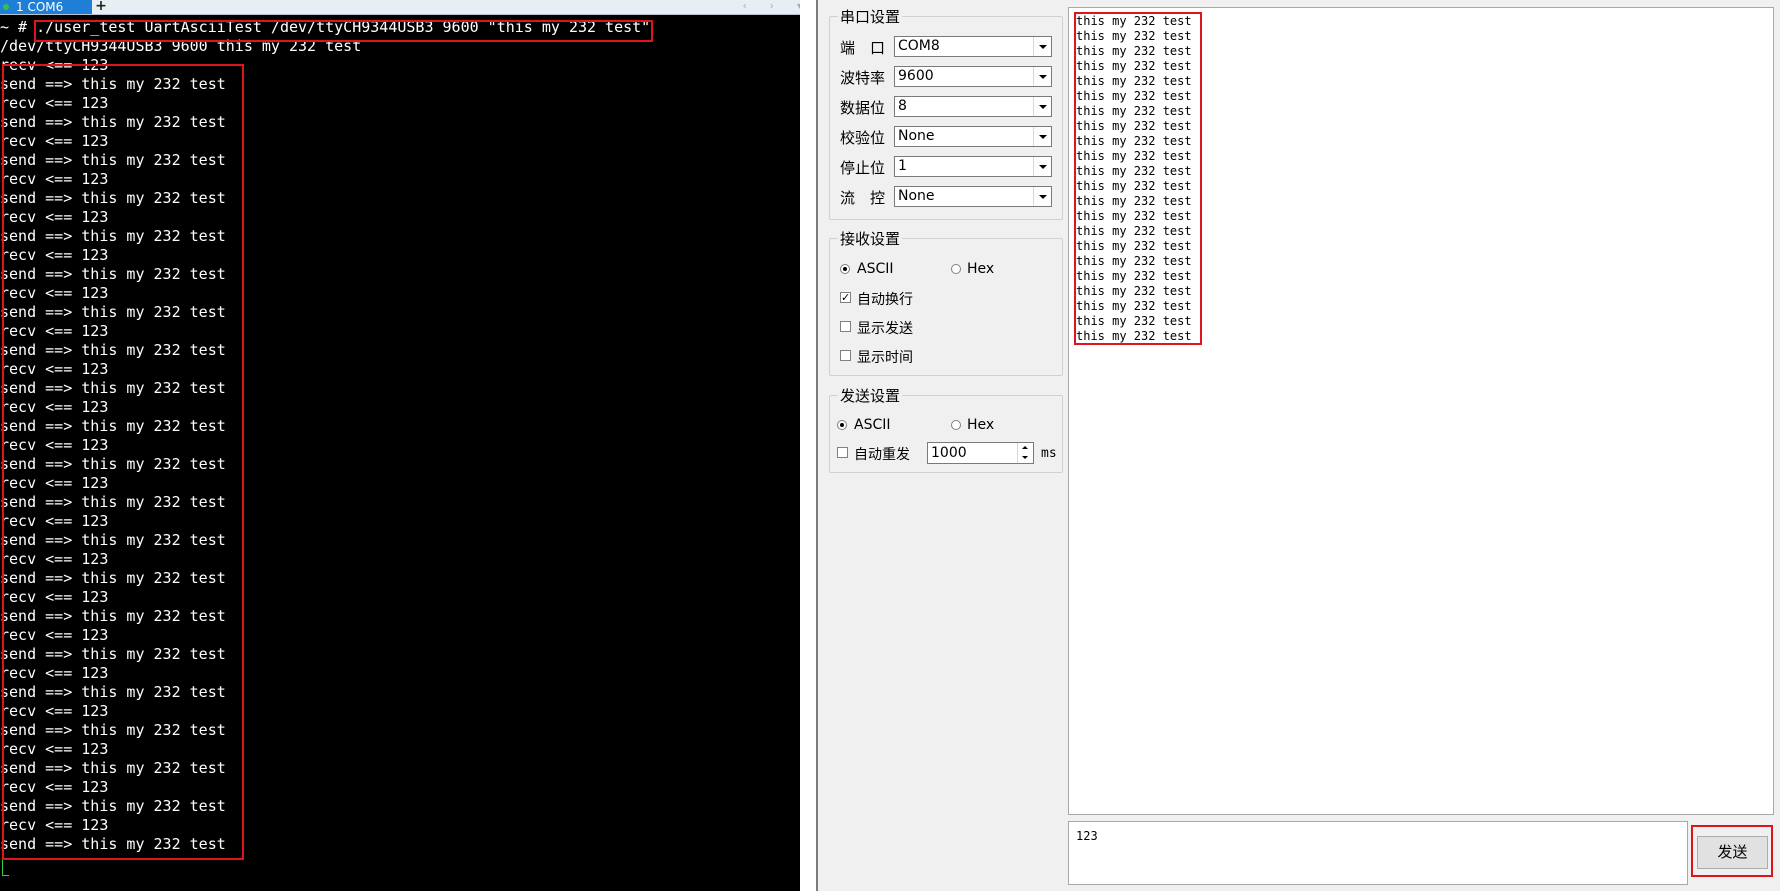  What do you see at coordinates (870, 396) in the screenshot?
I see `send-settings-title: 发送设置` at bounding box center [870, 396].